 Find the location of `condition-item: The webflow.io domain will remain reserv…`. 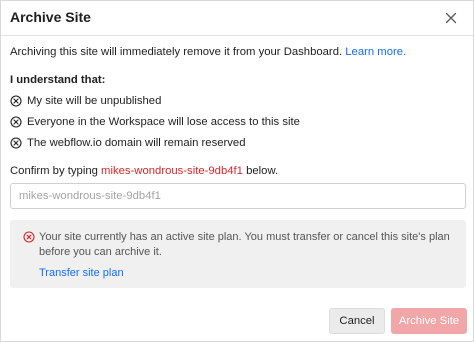

condition-item: The webflow.io domain will remain reserv… is located at coordinates (128, 143).